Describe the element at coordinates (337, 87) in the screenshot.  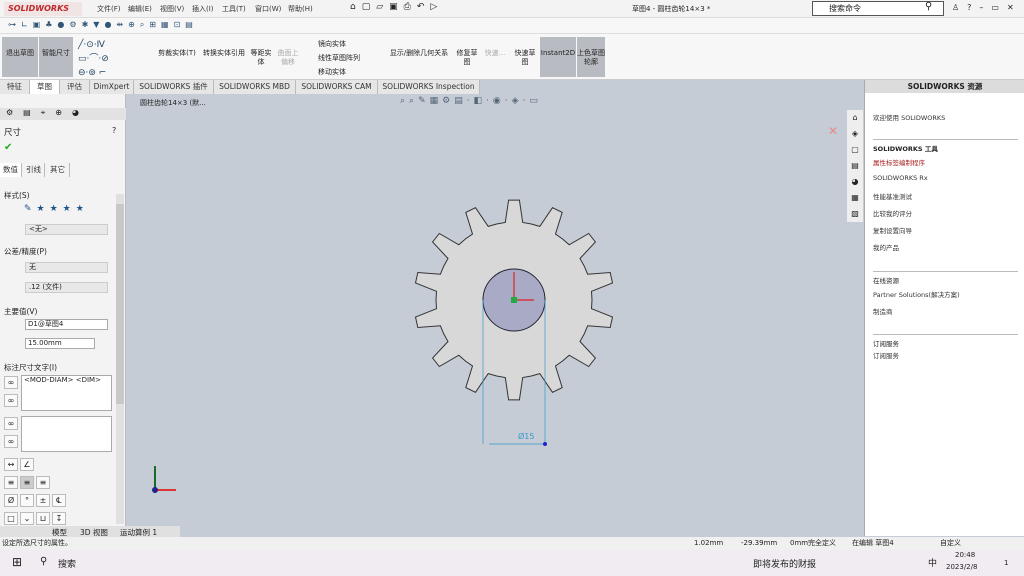
I see `tab-cam: SOLIDWORKS CAM` at that location.